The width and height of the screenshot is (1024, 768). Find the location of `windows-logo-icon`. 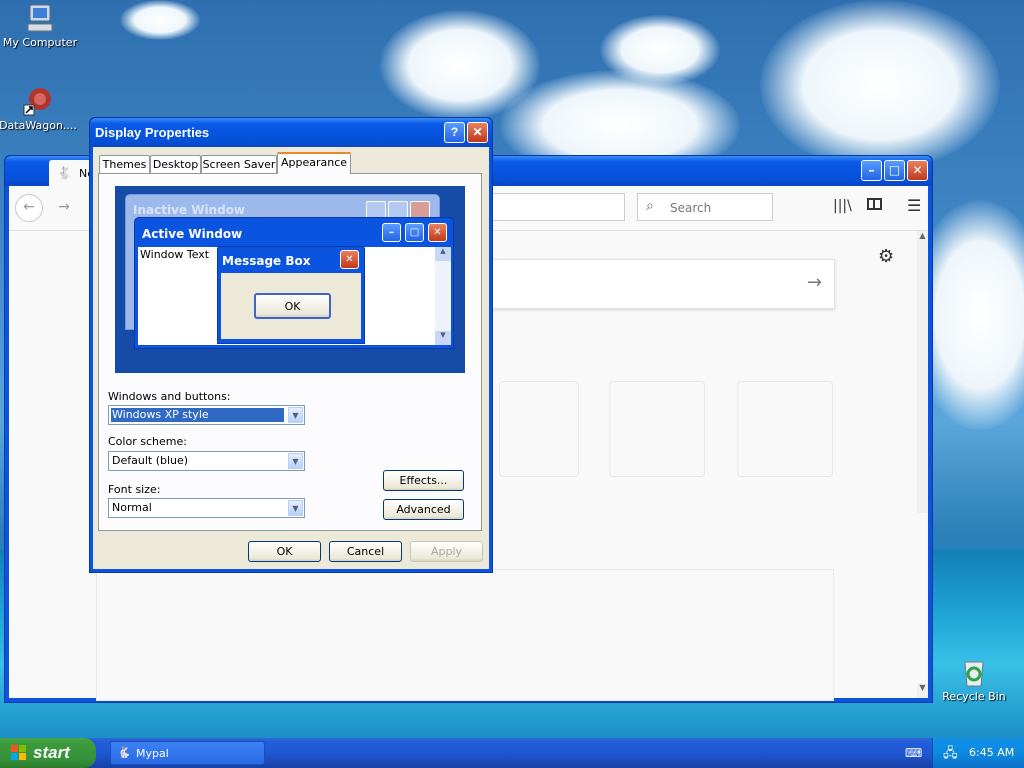

windows-logo-icon is located at coordinates (18, 752).